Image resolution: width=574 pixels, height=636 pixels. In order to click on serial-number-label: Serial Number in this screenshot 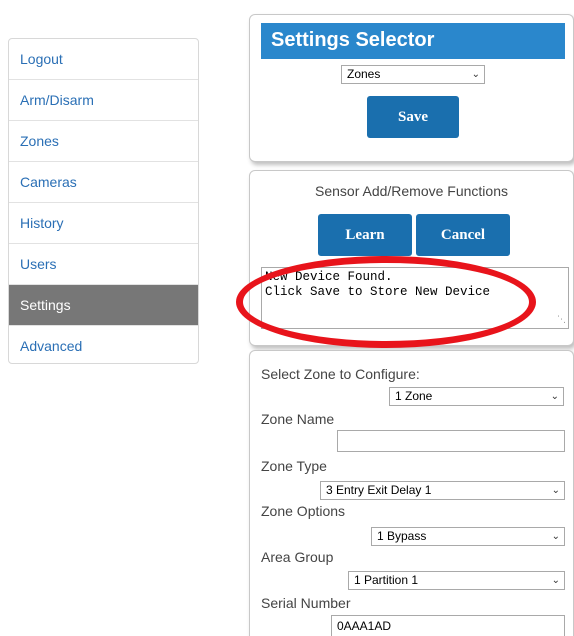, I will do `click(306, 603)`.